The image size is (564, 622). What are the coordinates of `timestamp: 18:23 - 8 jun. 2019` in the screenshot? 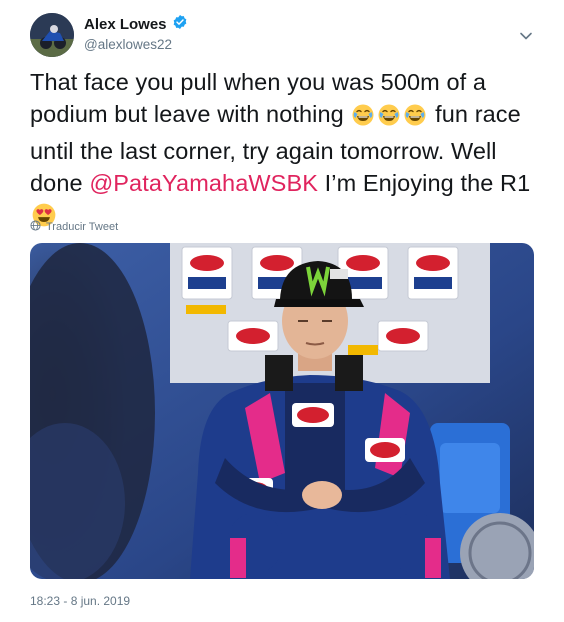 It's located at (80, 601).